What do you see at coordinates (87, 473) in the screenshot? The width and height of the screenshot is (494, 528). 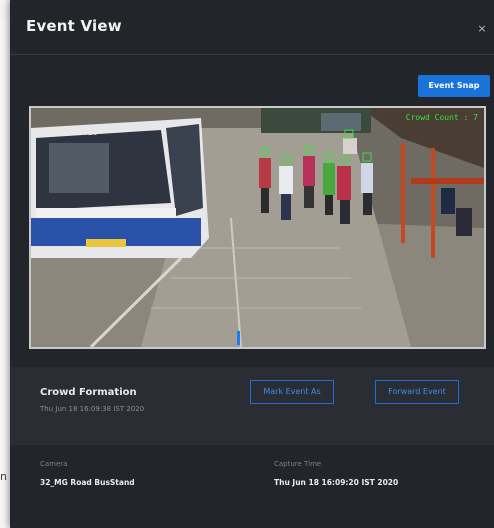 I see `camera-details: Camera 32_MG Road BusStand` at bounding box center [87, 473].